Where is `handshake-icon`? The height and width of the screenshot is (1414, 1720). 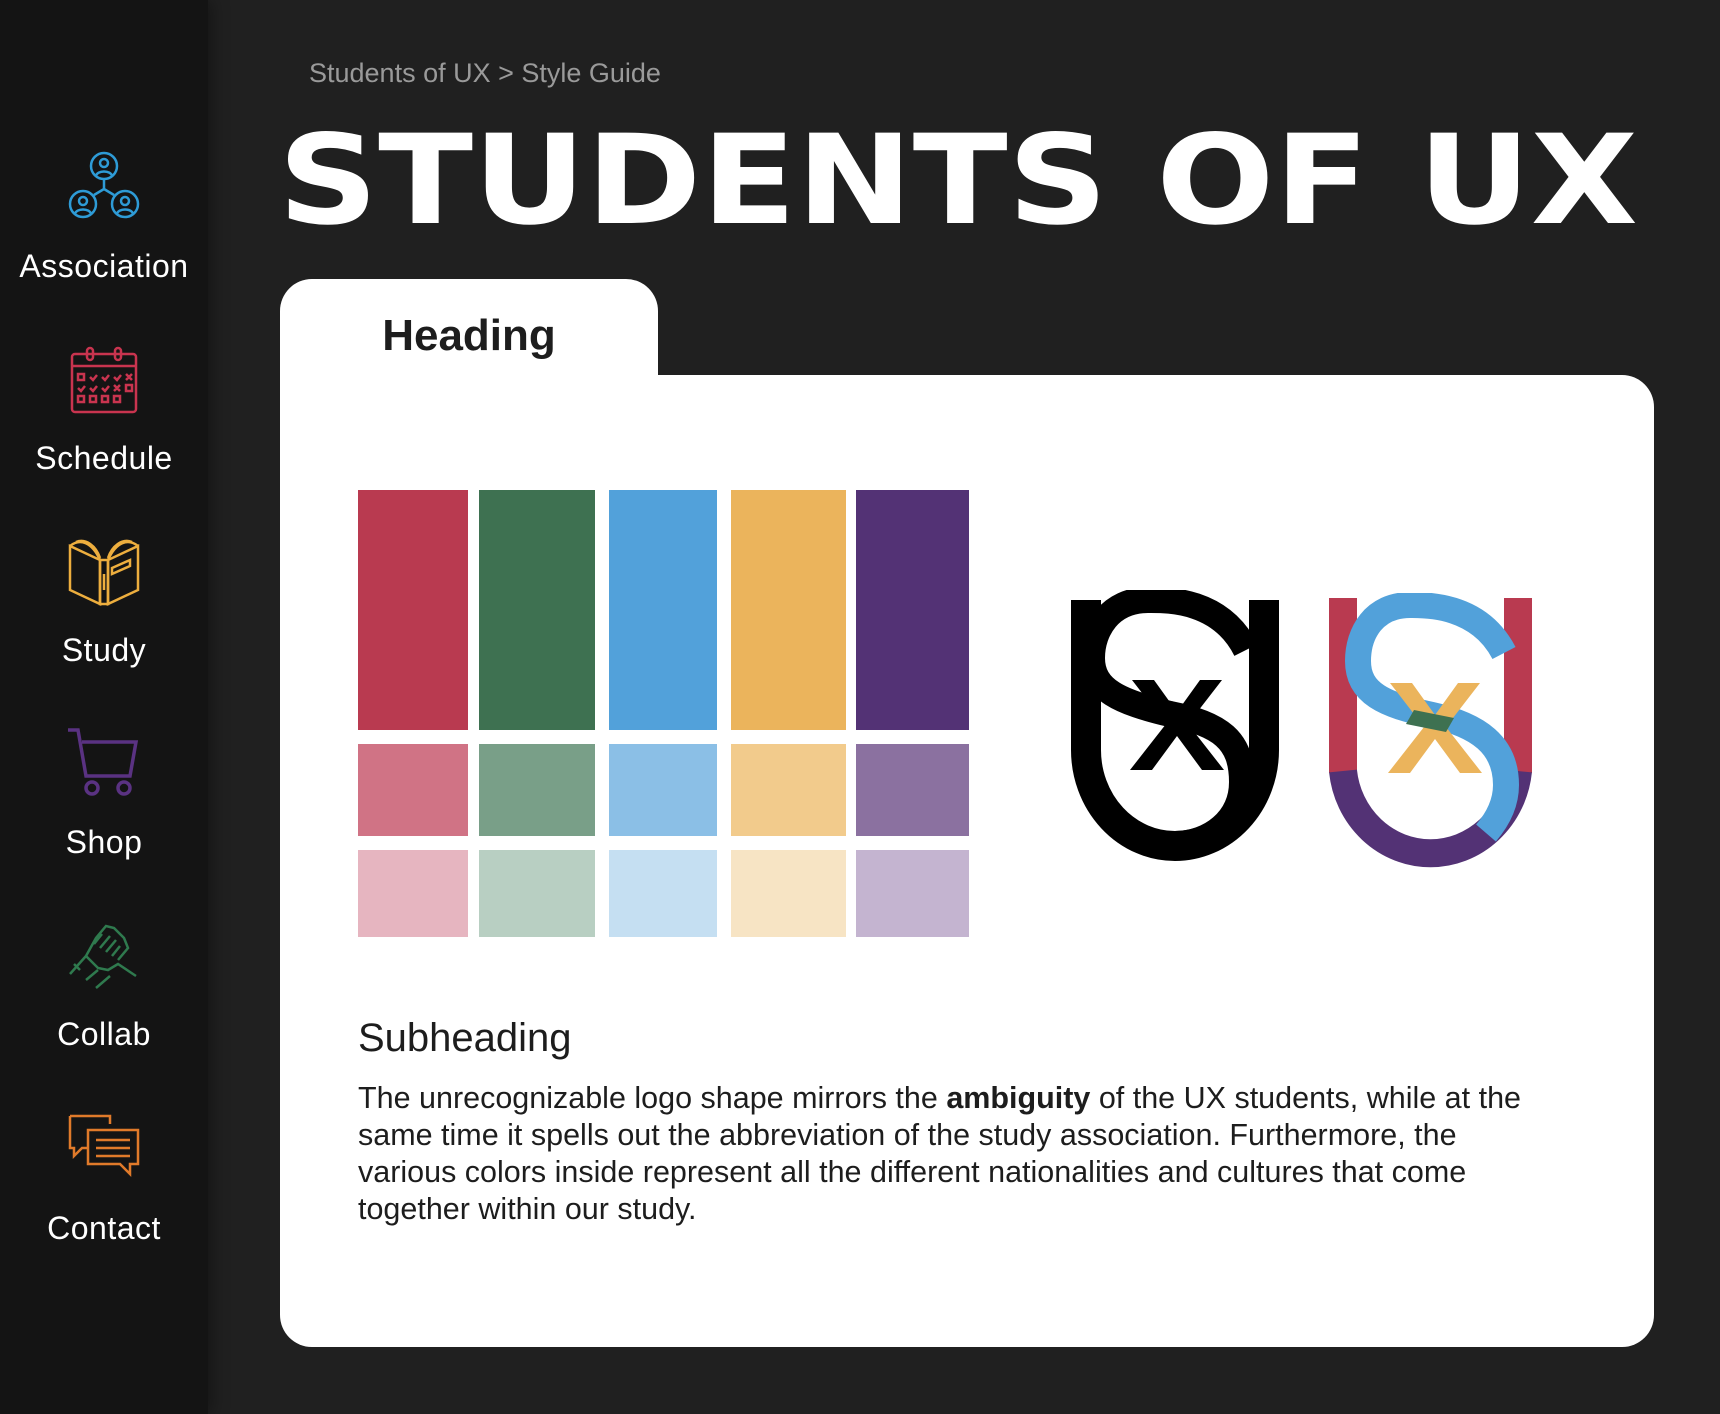
handshake-icon is located at coordinates (103, 956).